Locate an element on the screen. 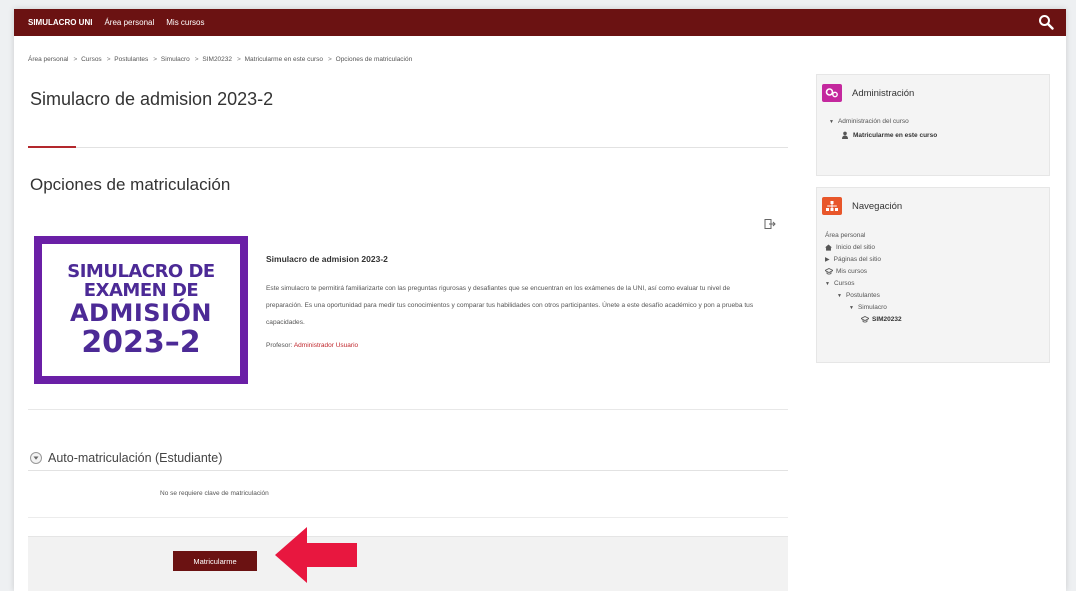  title-accent-bar is located at coordinates (52, 147).